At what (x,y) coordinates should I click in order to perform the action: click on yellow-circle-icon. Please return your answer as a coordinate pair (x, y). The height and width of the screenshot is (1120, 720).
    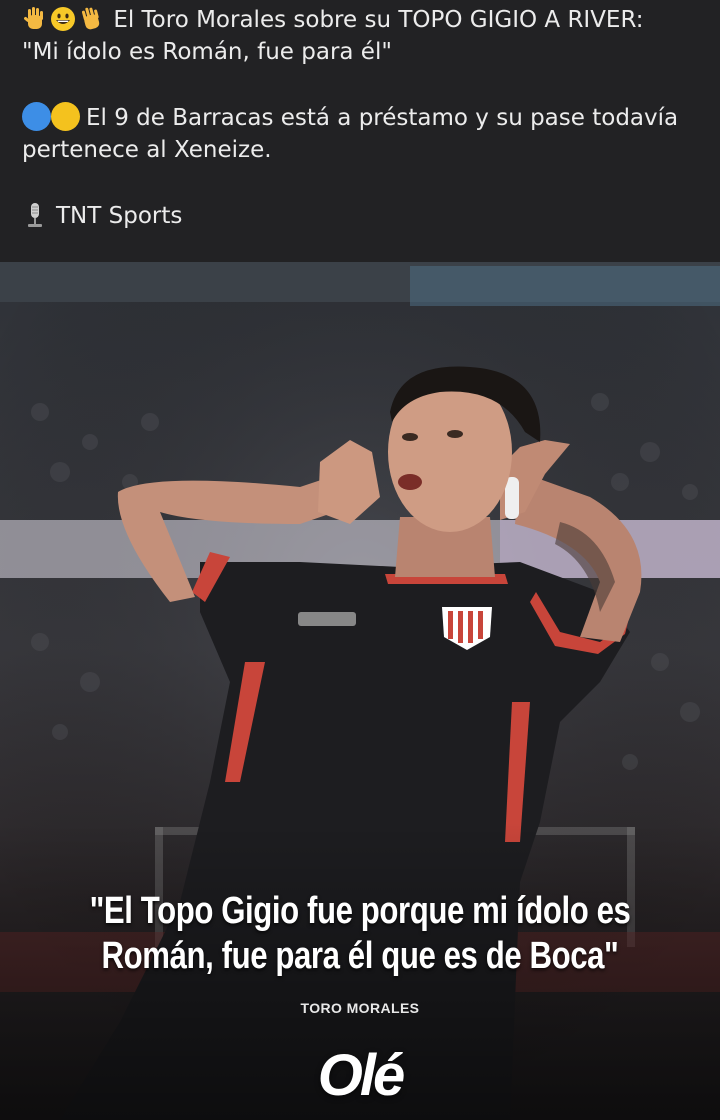
    Looking at the image, I should click on (65, 116).